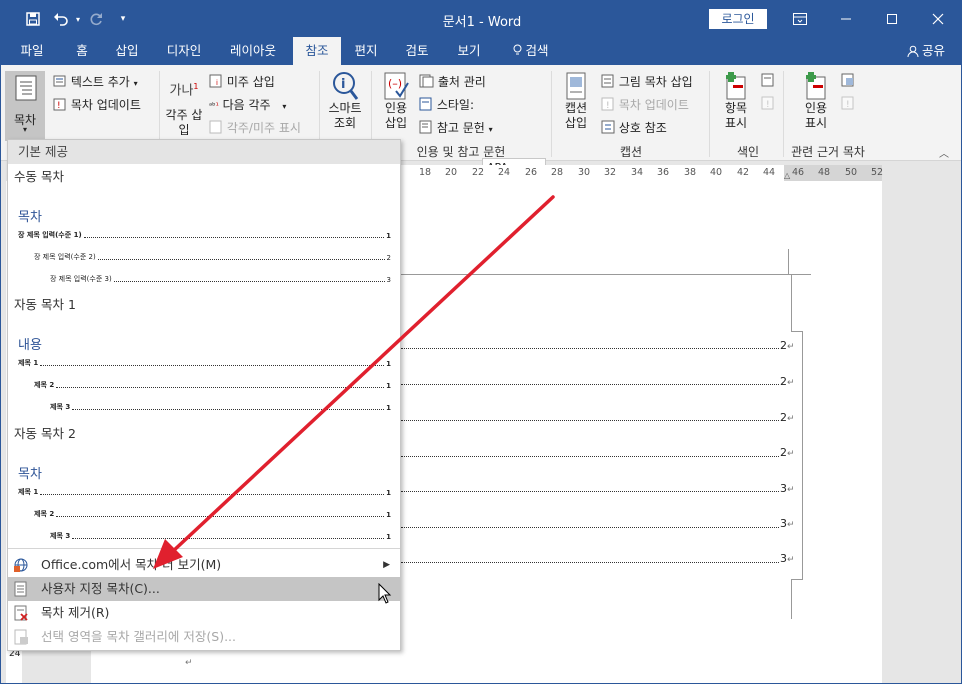 This screenshot has height=684, width=962. Describe the element at coordinates (385, 593) in the screenshot. I see `mouse-cursor-icon` at that location.